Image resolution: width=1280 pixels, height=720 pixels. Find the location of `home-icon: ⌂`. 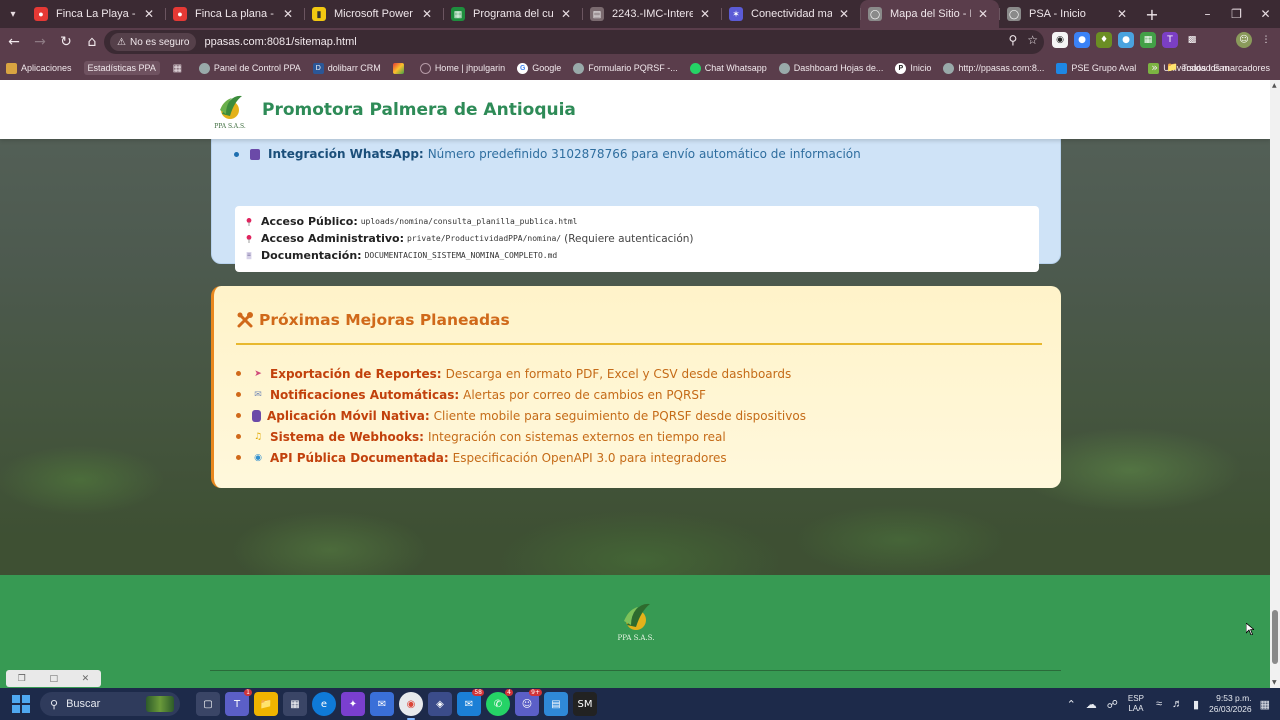

home-icon: ⌂ is located at coordinates (92, 42).